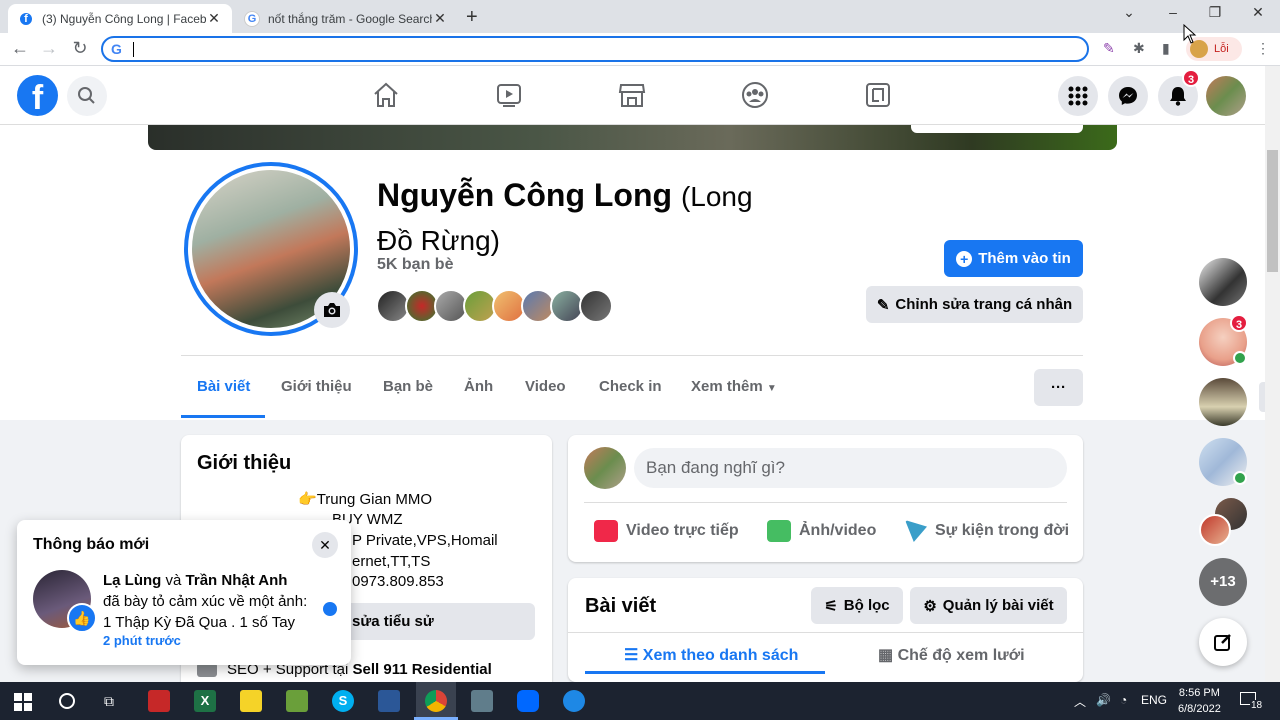 Image resolution: width=1280 pixels, height=720 pixels. I want to click on side-panel-icon: ▮, so click(1166, 48).